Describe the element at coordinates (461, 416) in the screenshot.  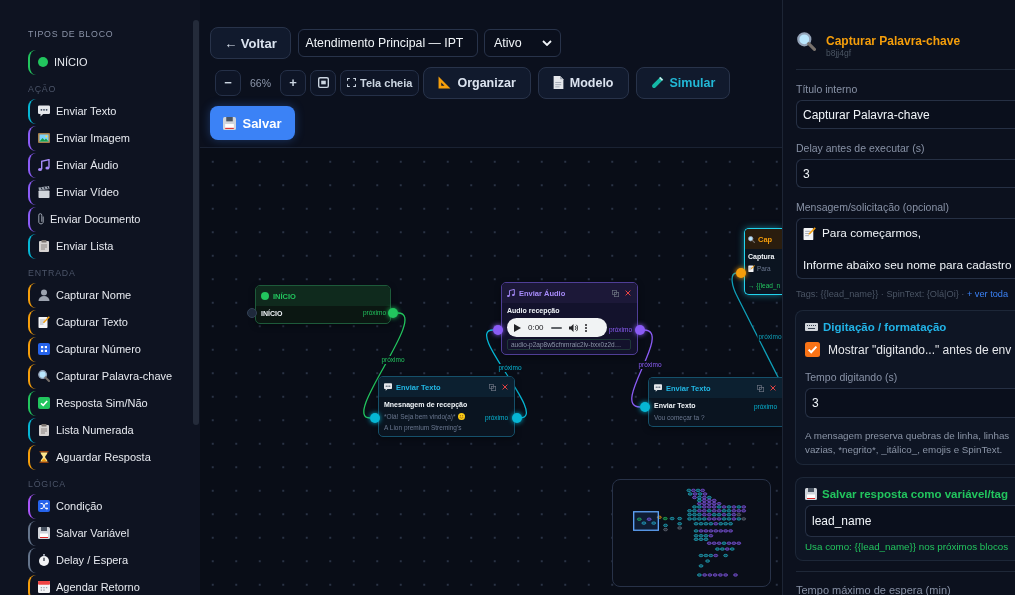
I see `smiley-icon` at that location.